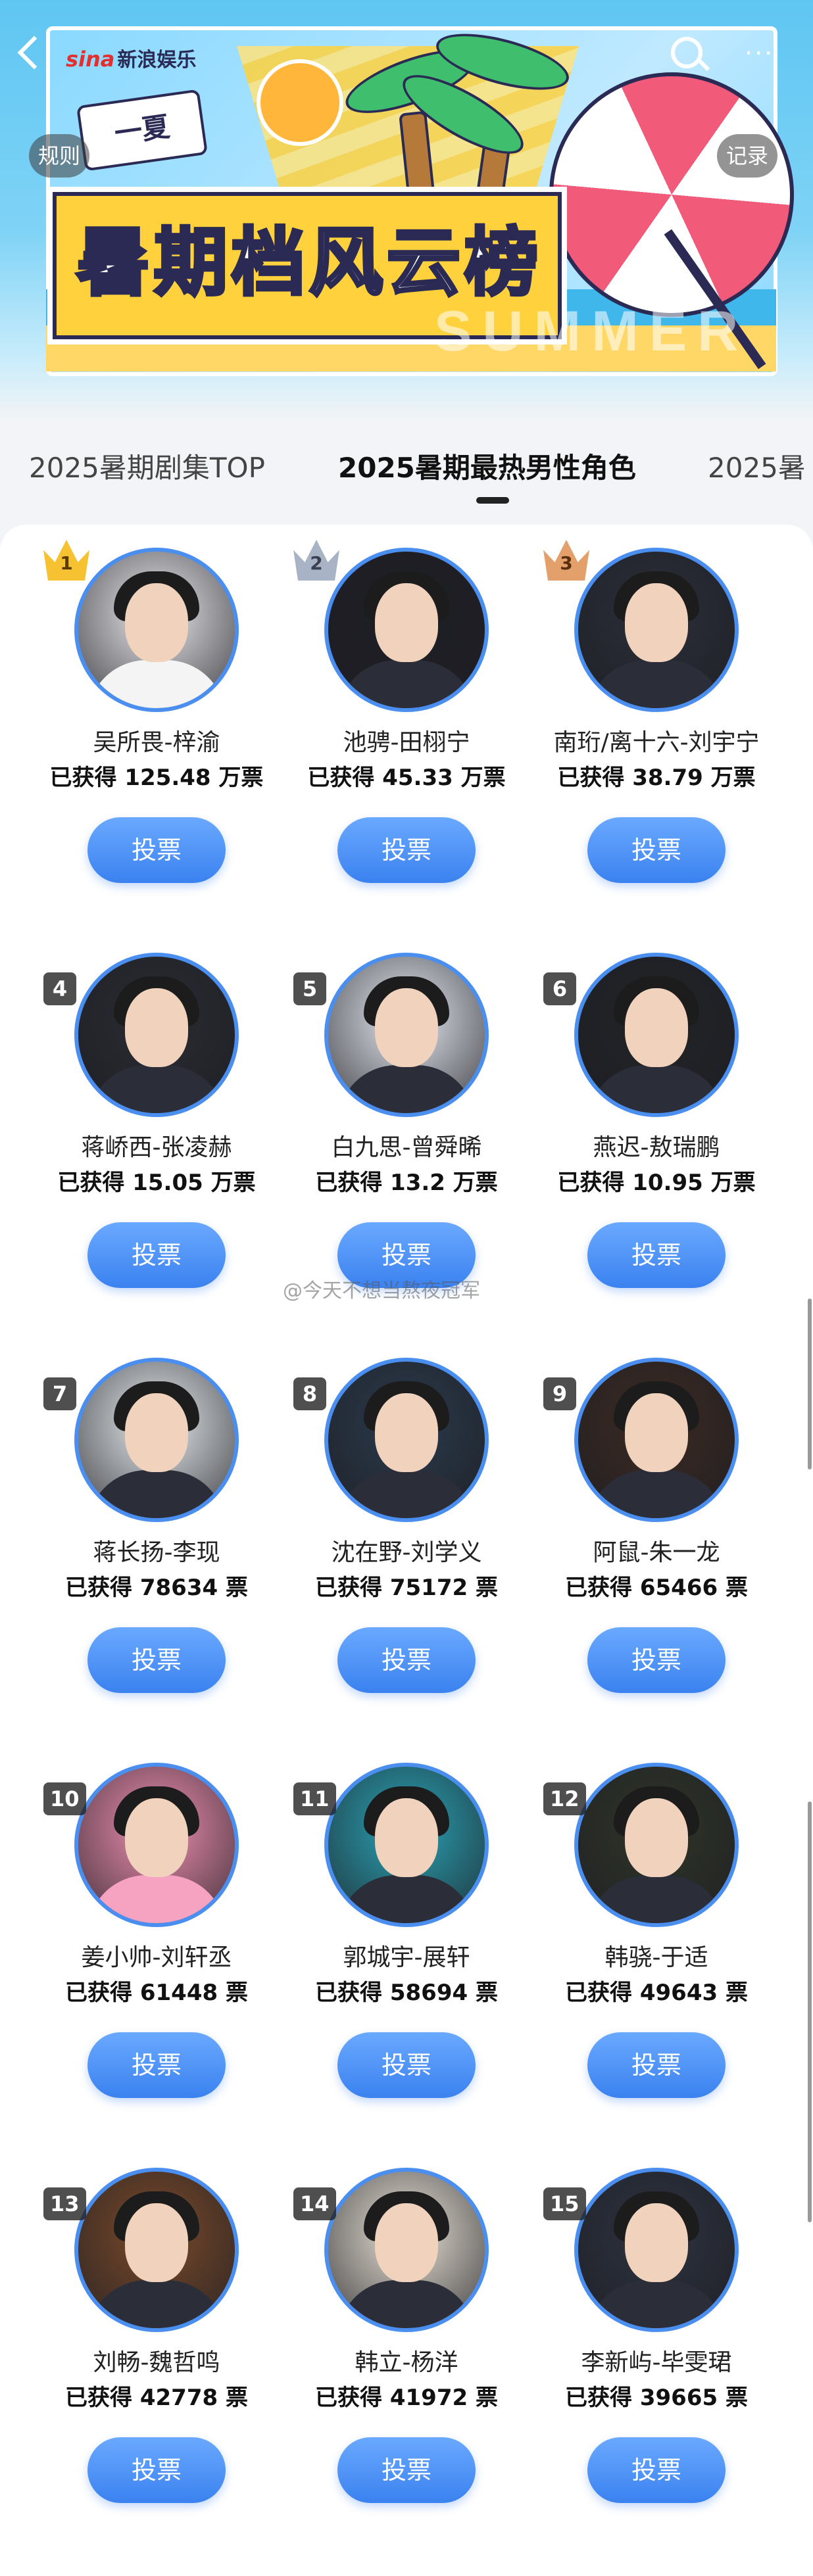 This screenshot has width=813, height=2576. I want to click on logo-sina: sina, so click(91, 60).